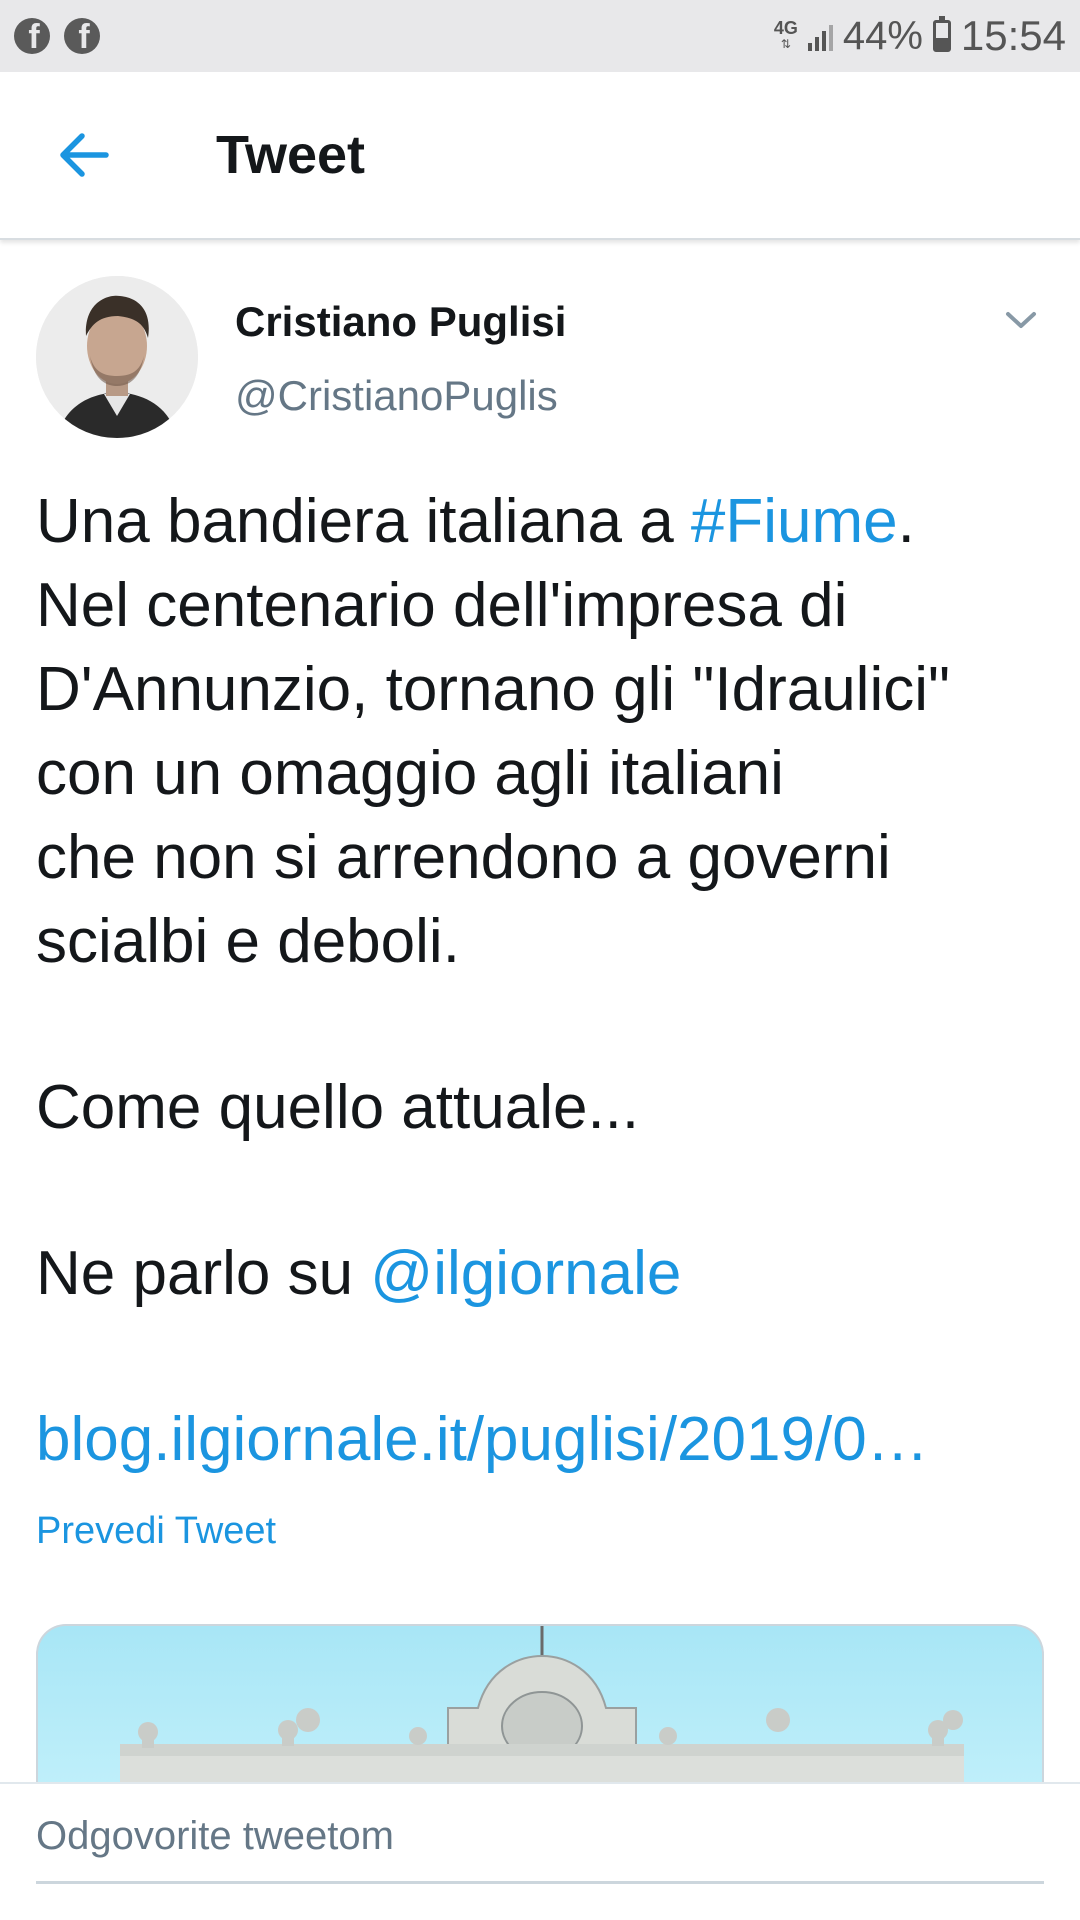 This screenshot has width=1080, height=1920. I want to click on translate-tweet-link: Prevedi Tweet, so click(156, 1531).